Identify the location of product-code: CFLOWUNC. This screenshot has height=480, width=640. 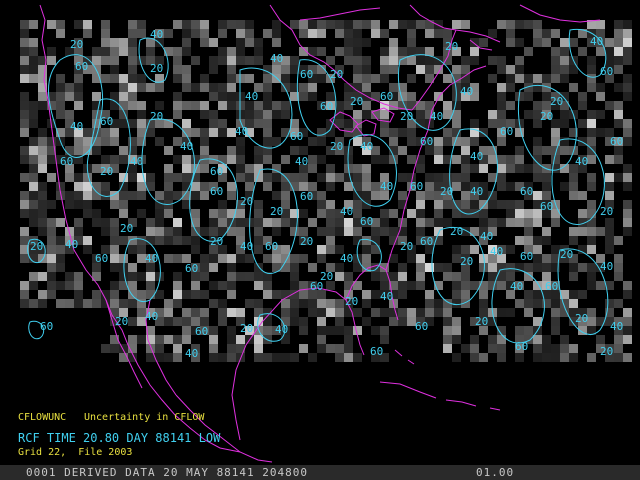
(42, 417).